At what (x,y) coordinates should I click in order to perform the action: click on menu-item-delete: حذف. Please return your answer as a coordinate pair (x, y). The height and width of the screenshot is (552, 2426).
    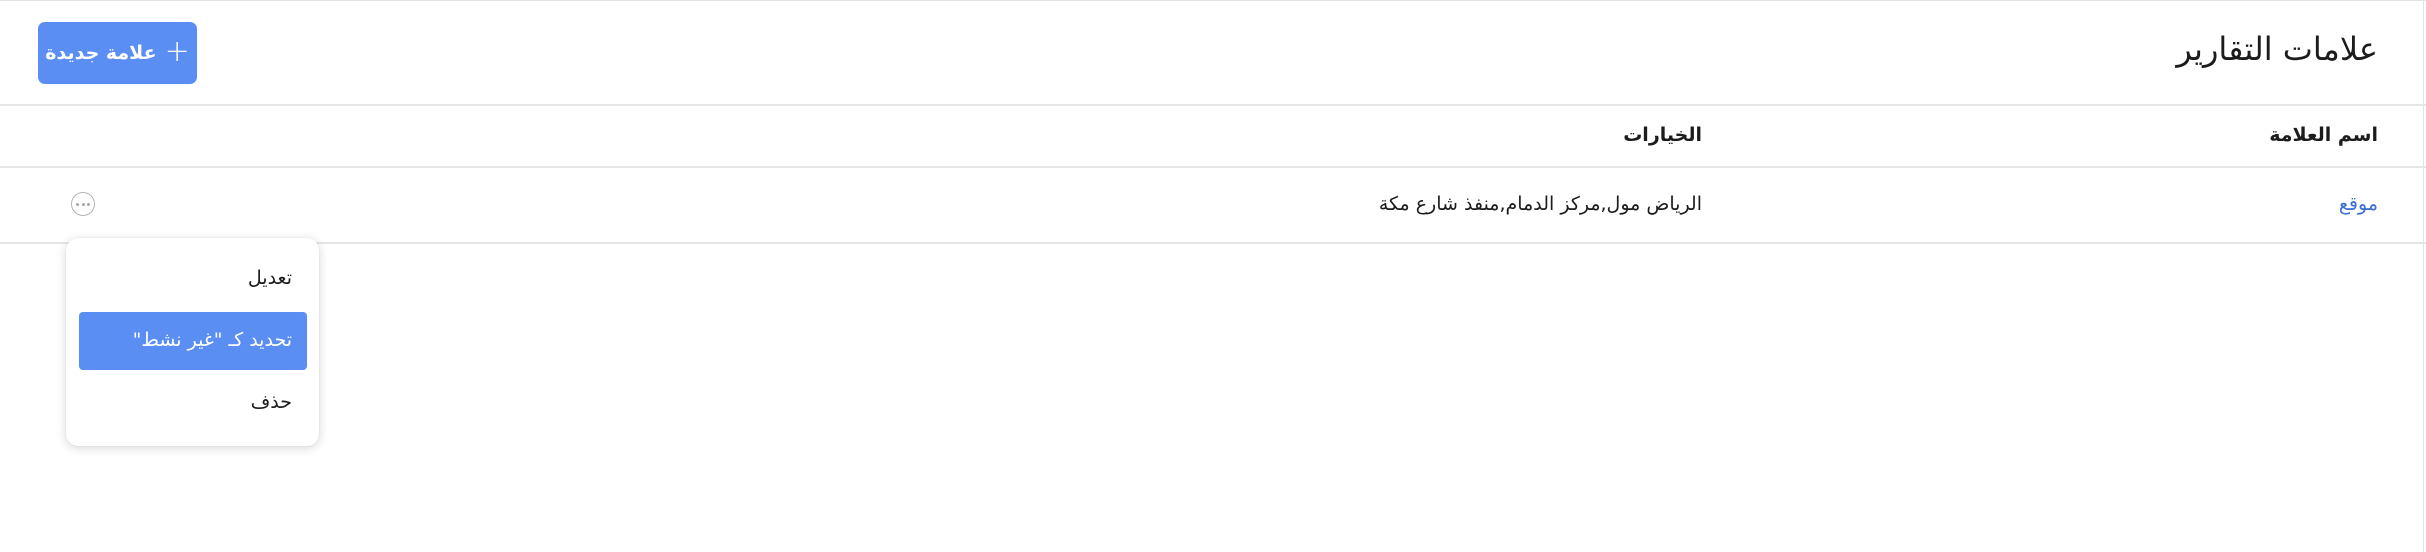
    Looking at the image, I should click on (193, 403).